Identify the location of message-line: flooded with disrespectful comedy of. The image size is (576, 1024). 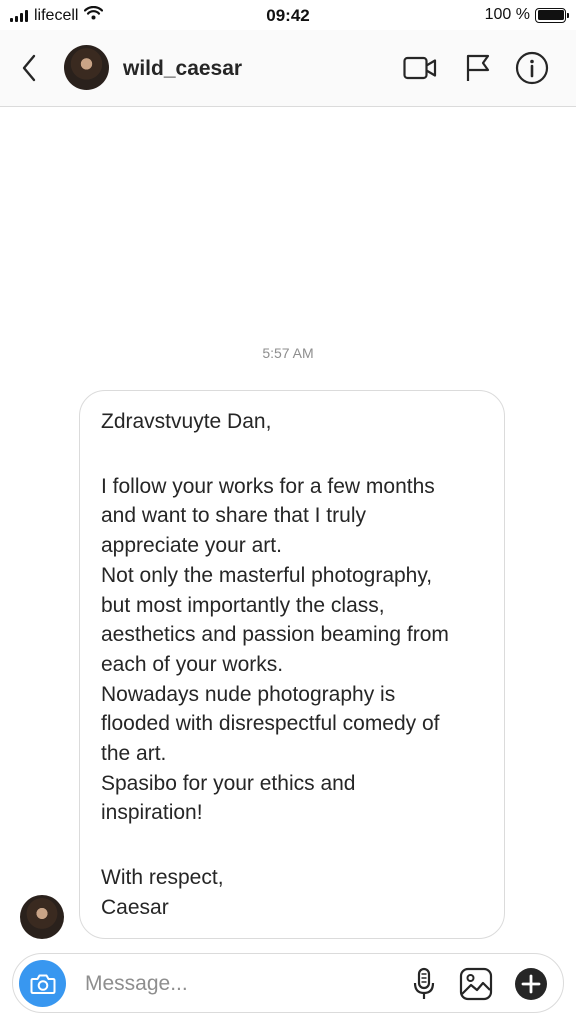
(270, 724).